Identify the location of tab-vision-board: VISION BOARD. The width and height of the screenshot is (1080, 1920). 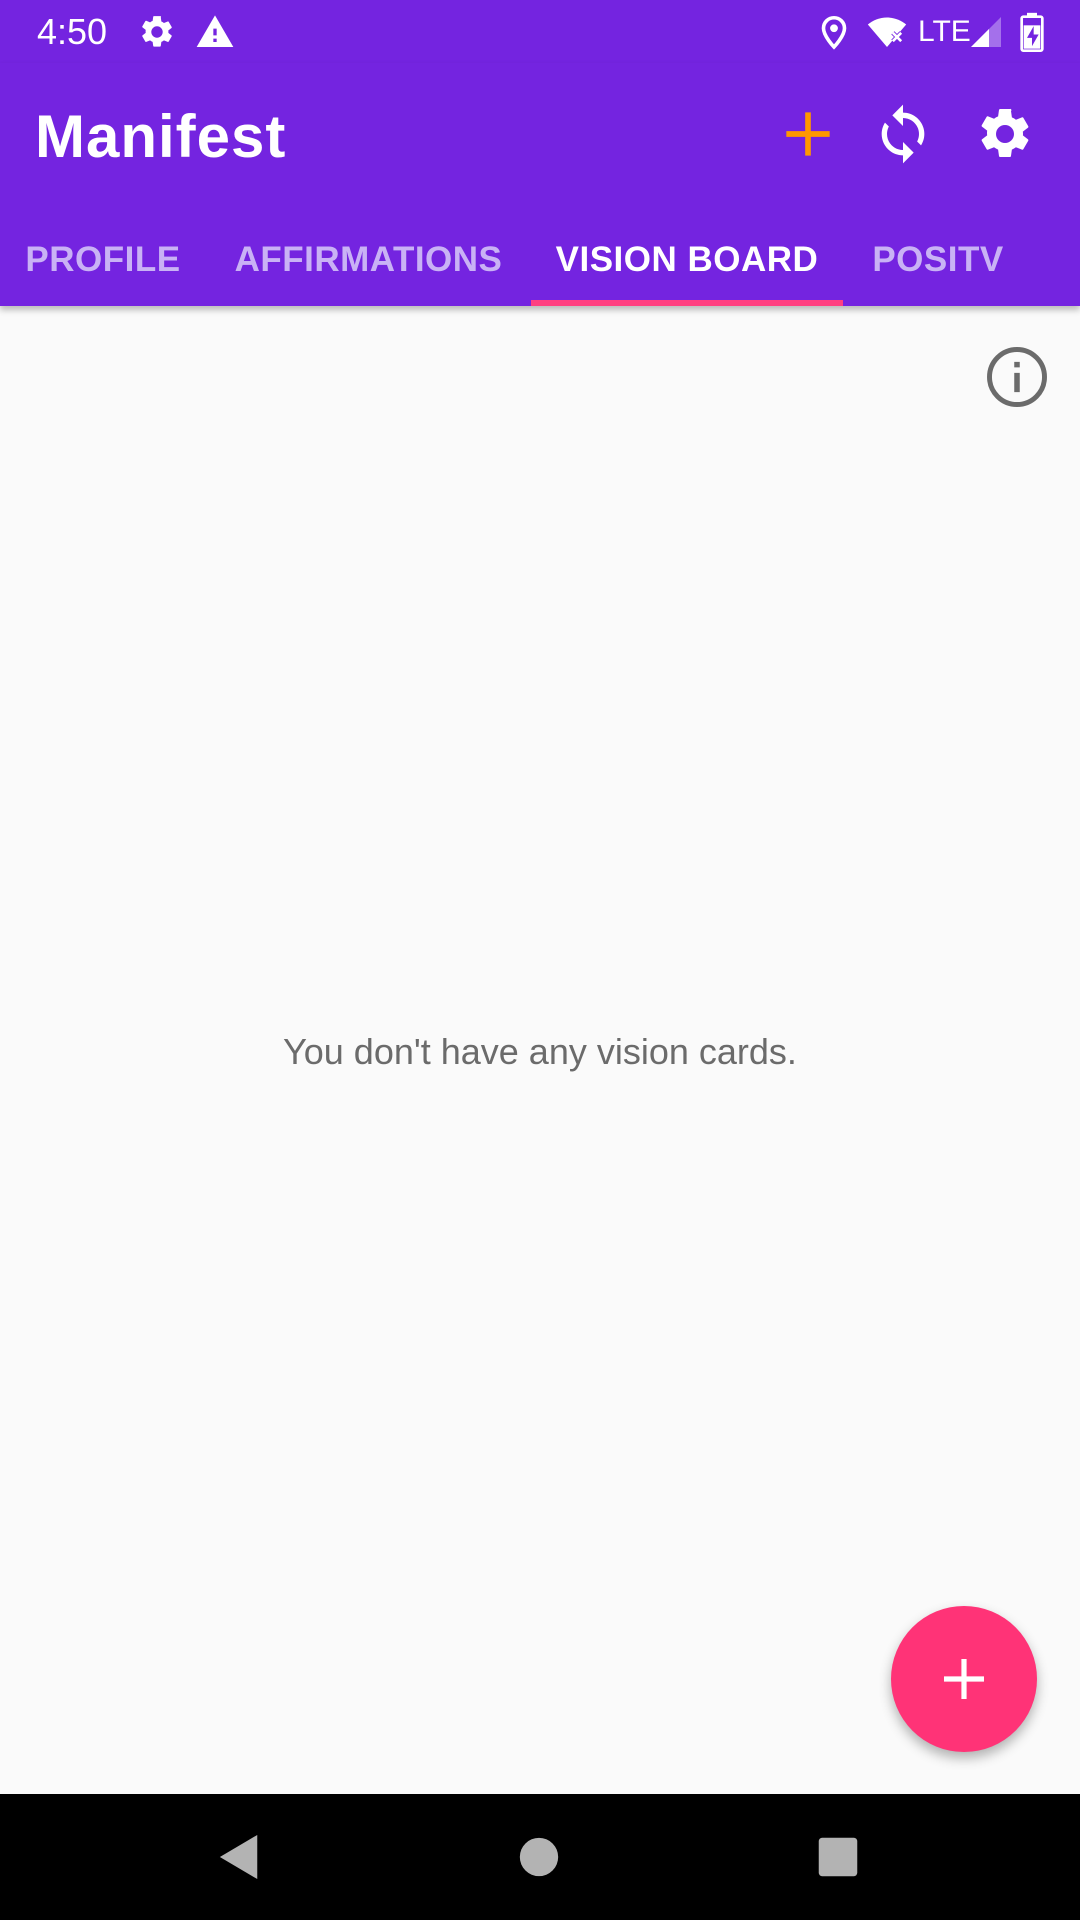
(687, 259).